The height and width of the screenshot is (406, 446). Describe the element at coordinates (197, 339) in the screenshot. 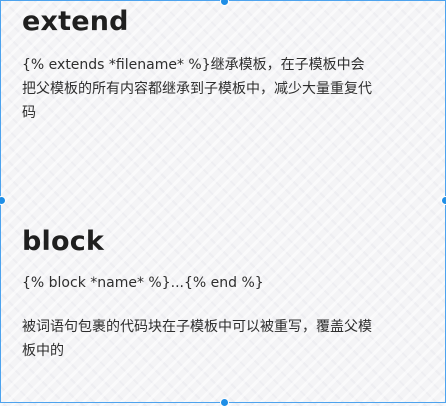

I see `block-description: 被词语句包裹的代码块在子模板中可以被重写，覆盖父模板中的` at that location.